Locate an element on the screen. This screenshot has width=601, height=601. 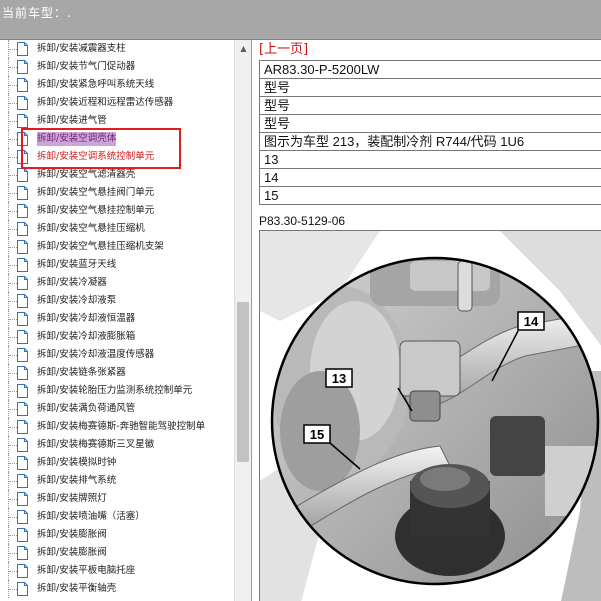
tree-item: 拆卸/安装空气悬挂阀门单元 is located at coordinates (117, 193).